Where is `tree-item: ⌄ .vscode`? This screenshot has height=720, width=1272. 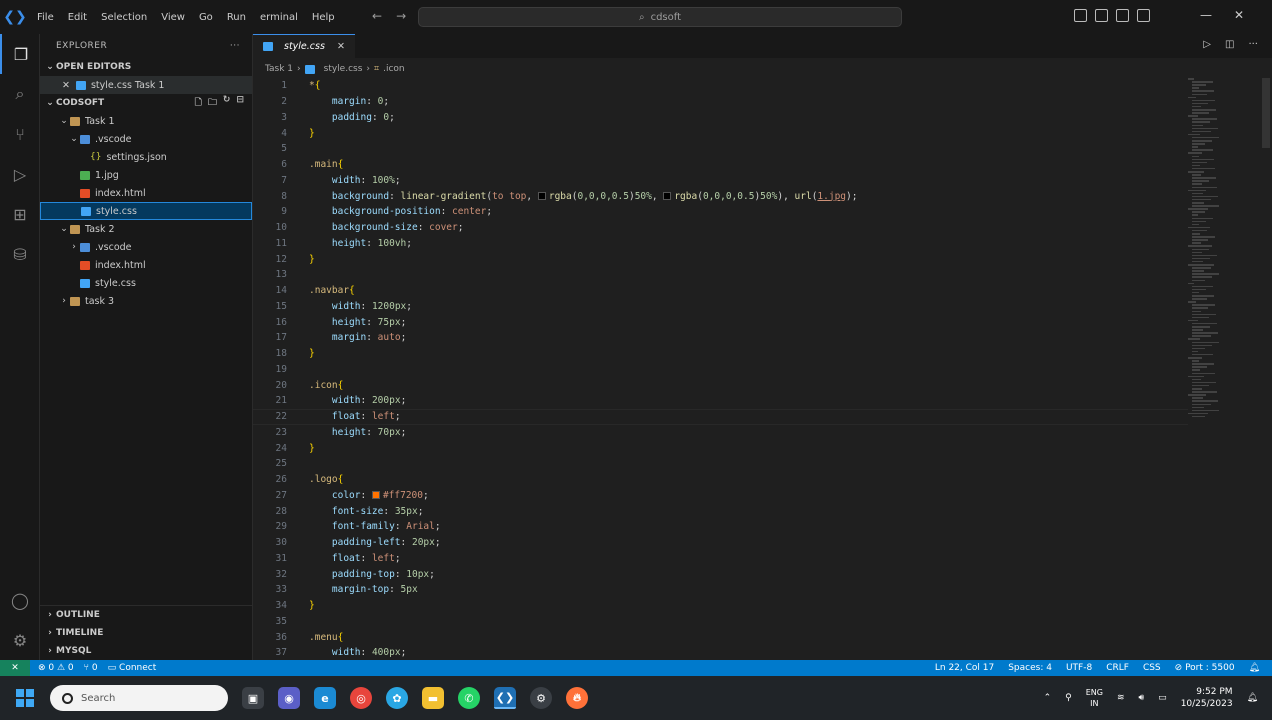
tree-item: ⌄ .vscode is located at coordinates (146, 139).